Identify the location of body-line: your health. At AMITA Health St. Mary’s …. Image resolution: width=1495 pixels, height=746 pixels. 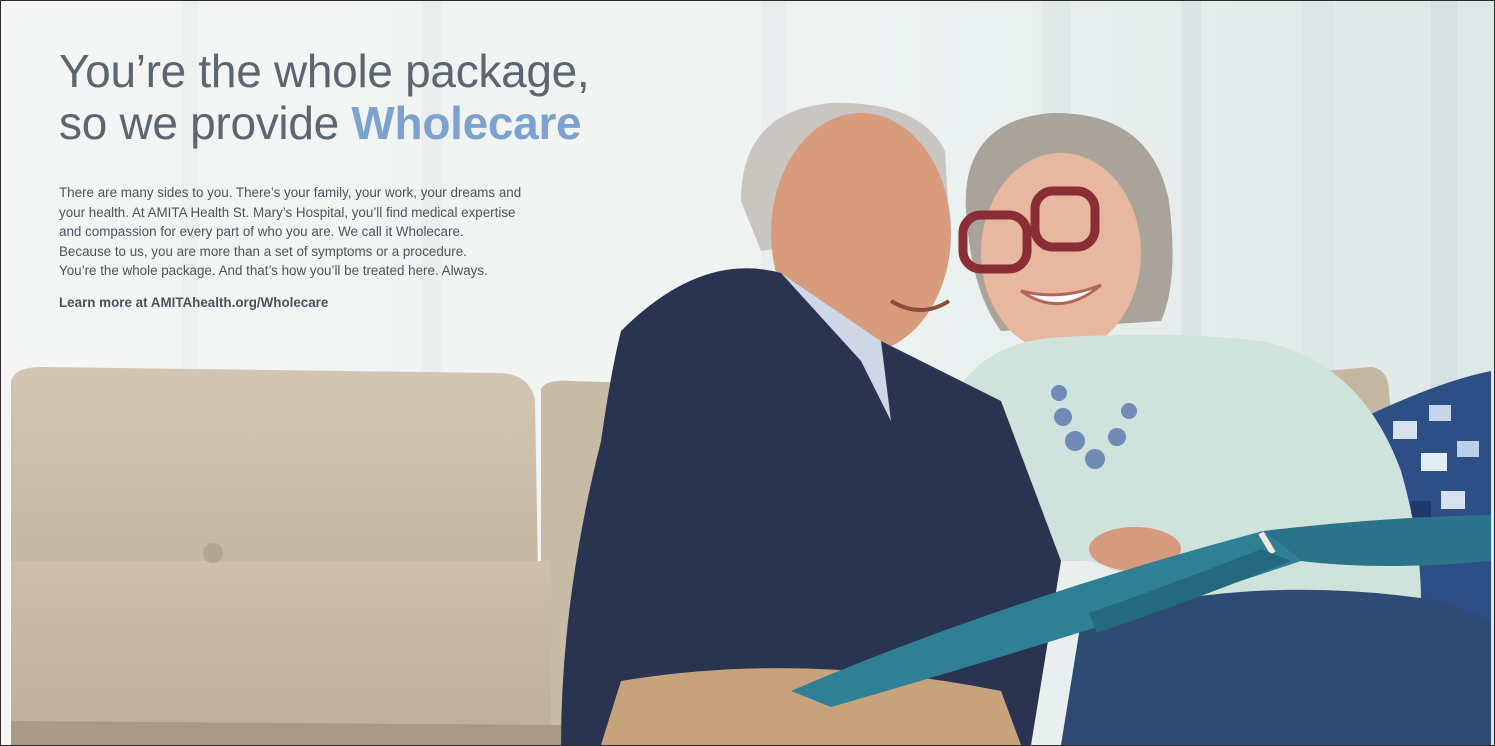
(287, 212).